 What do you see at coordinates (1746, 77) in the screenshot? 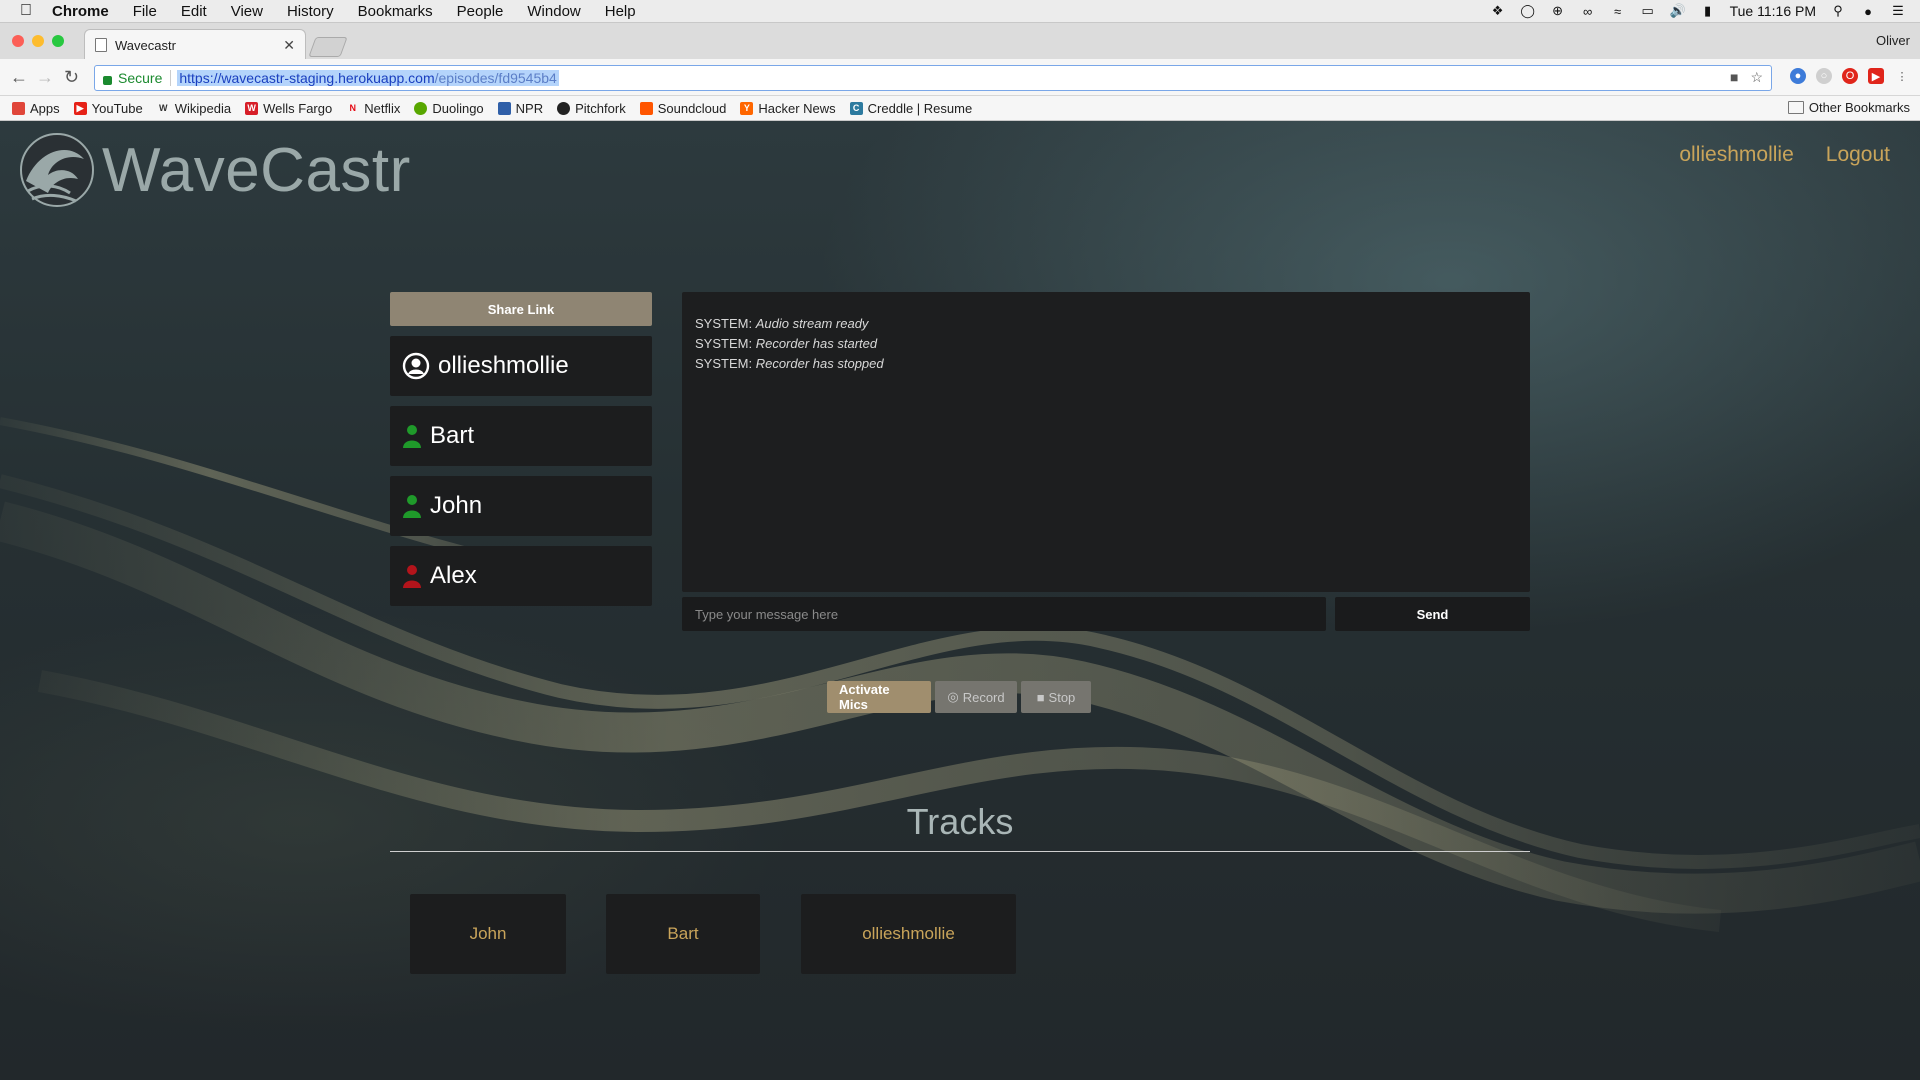
I see `omnibox-actions: ■ ☆` at bounding box center [1746, 77].